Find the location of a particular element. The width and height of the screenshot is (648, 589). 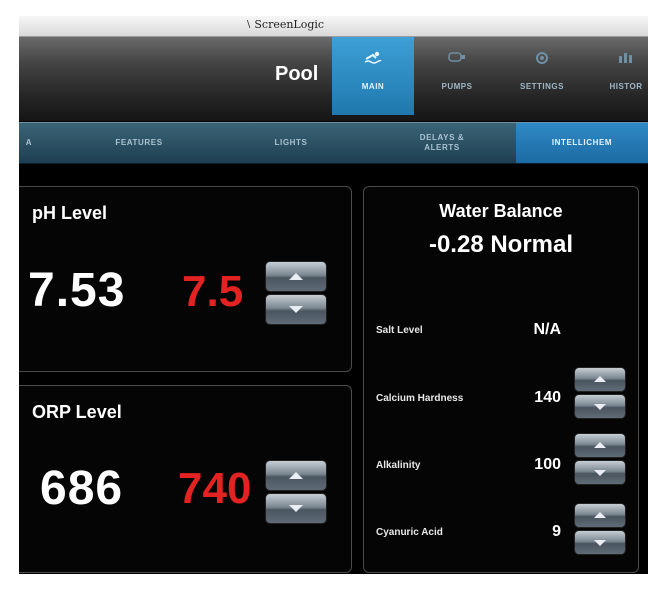

nav-pumps-label: PUMPS is located at coordinates (457, 86).